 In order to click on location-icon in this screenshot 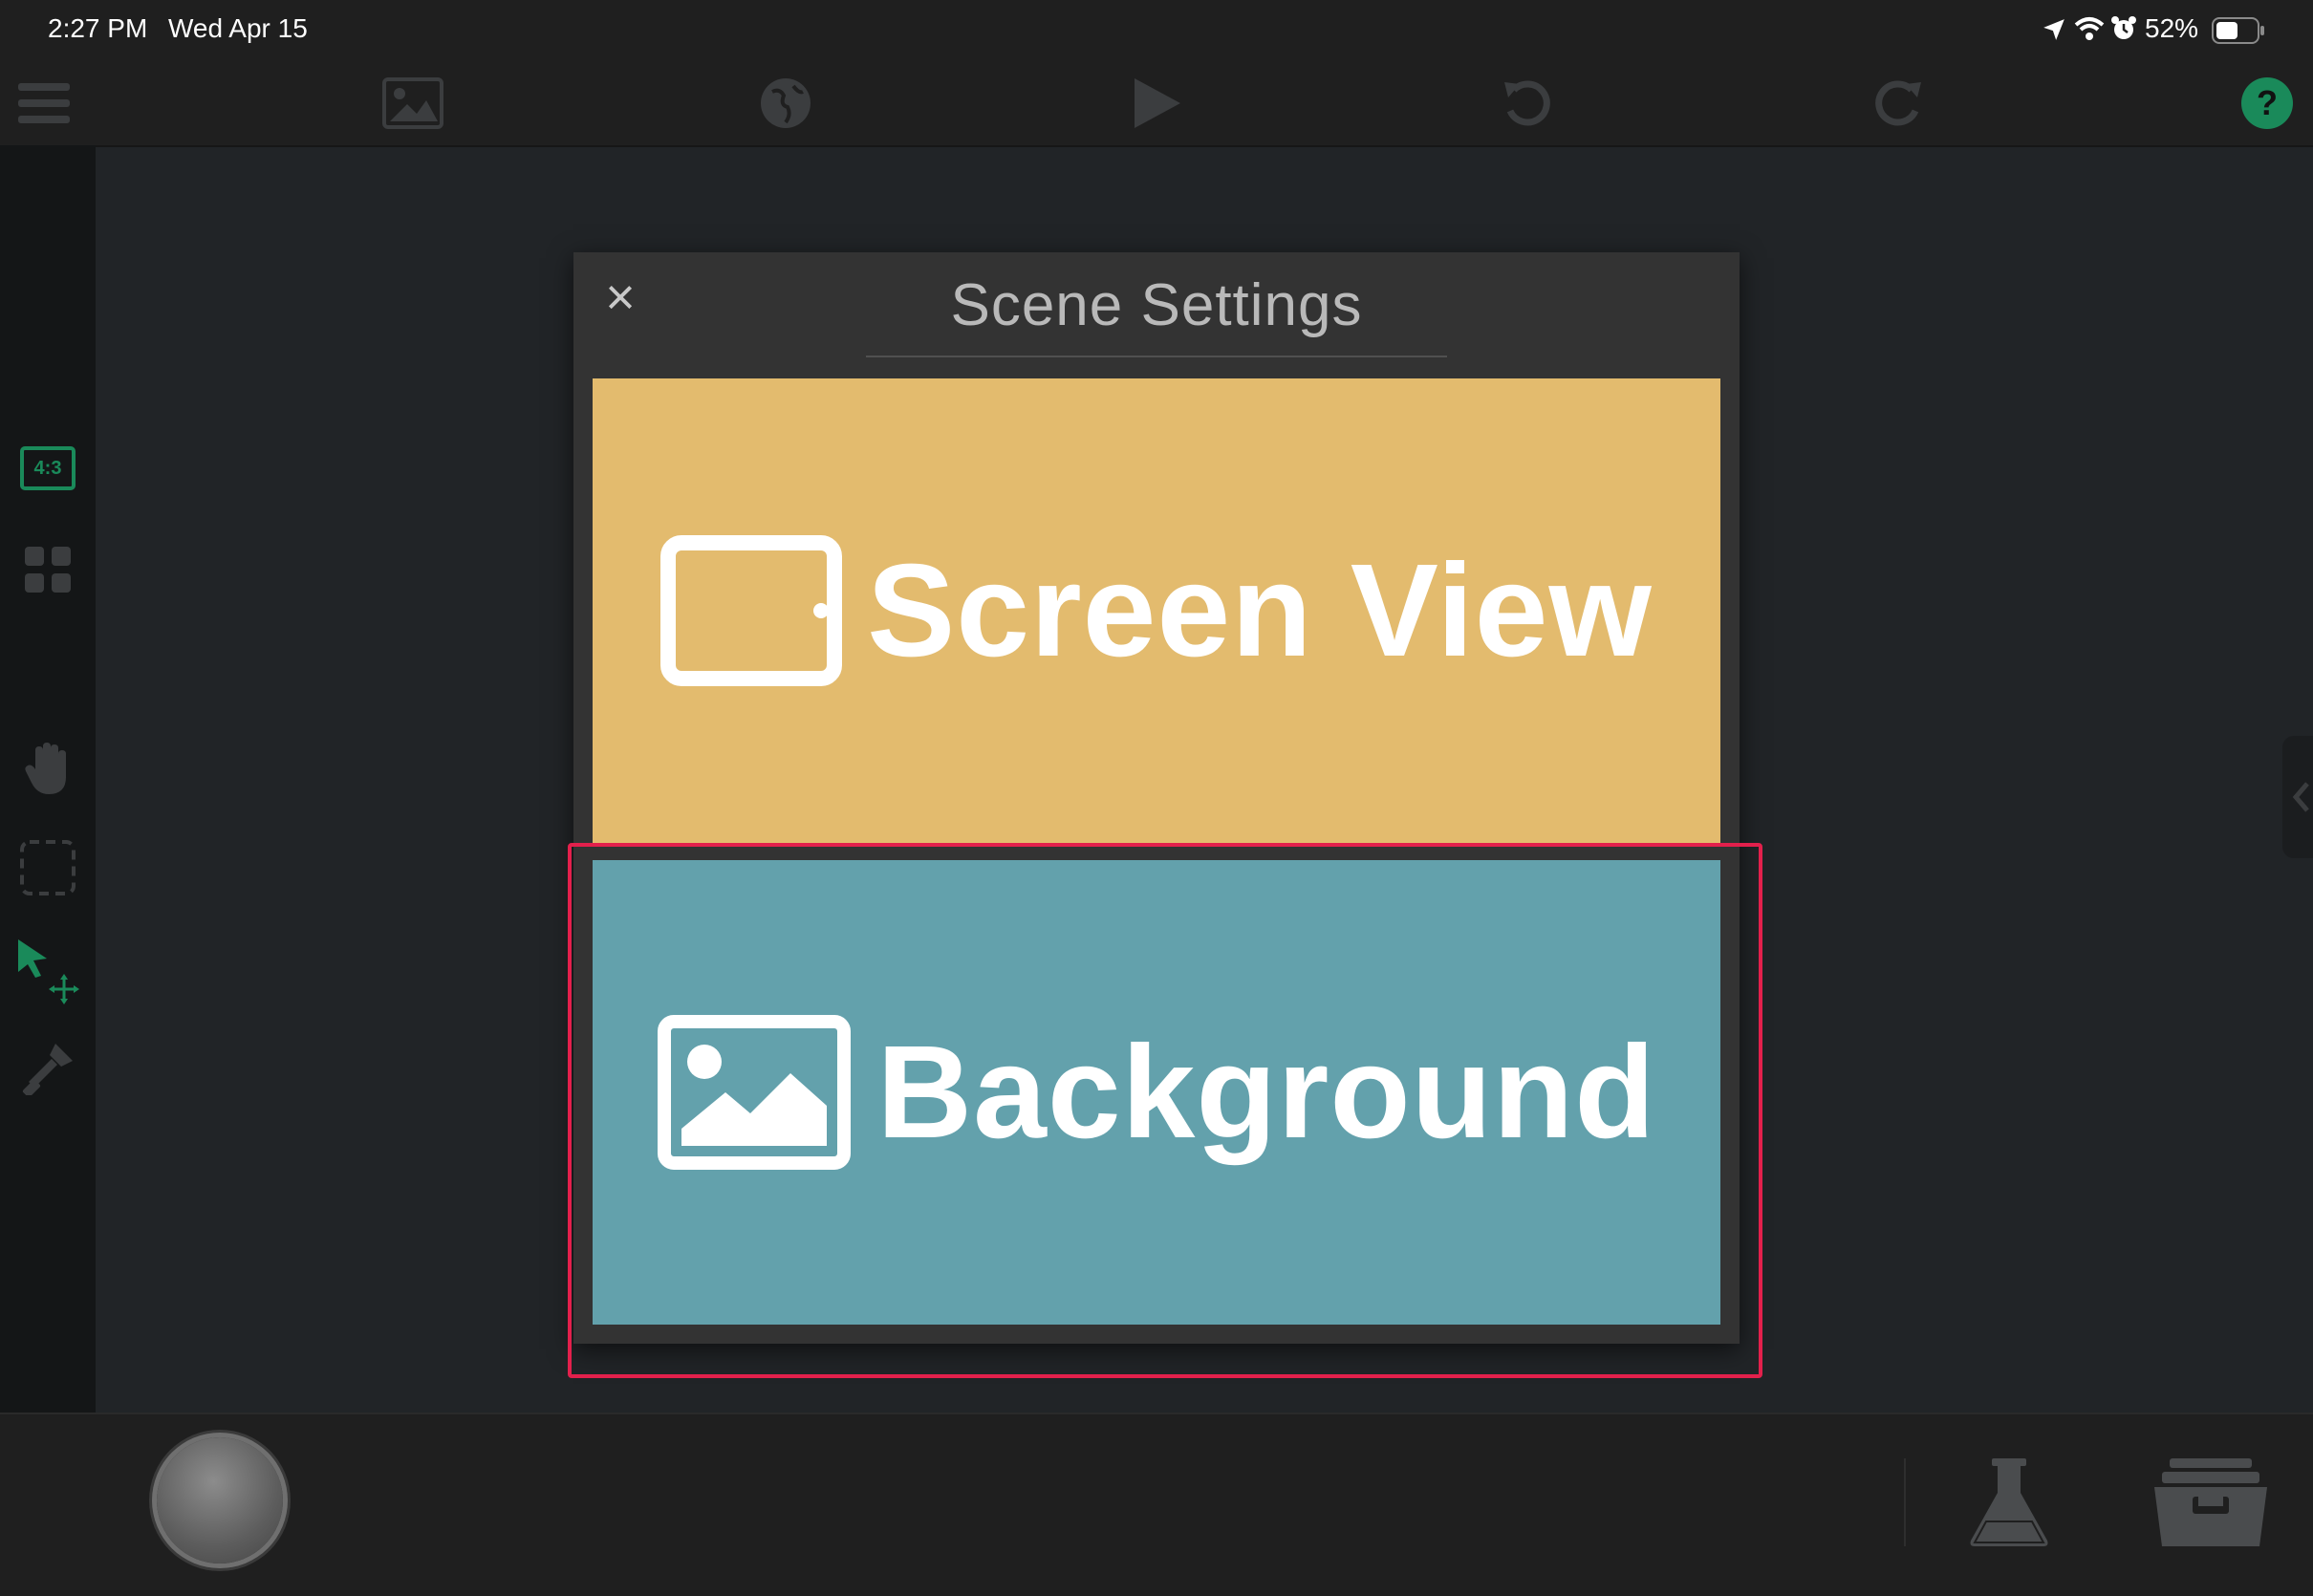, I will do `click(2053, 30)`.